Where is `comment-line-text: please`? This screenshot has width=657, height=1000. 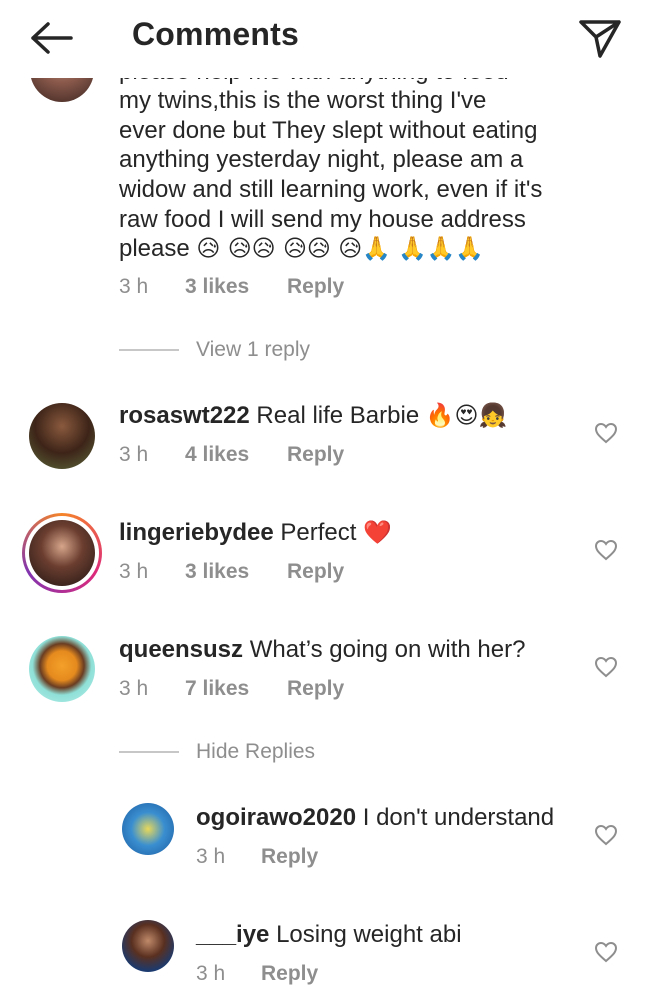
comment-line-text: please is located at coordinates (154, 248).